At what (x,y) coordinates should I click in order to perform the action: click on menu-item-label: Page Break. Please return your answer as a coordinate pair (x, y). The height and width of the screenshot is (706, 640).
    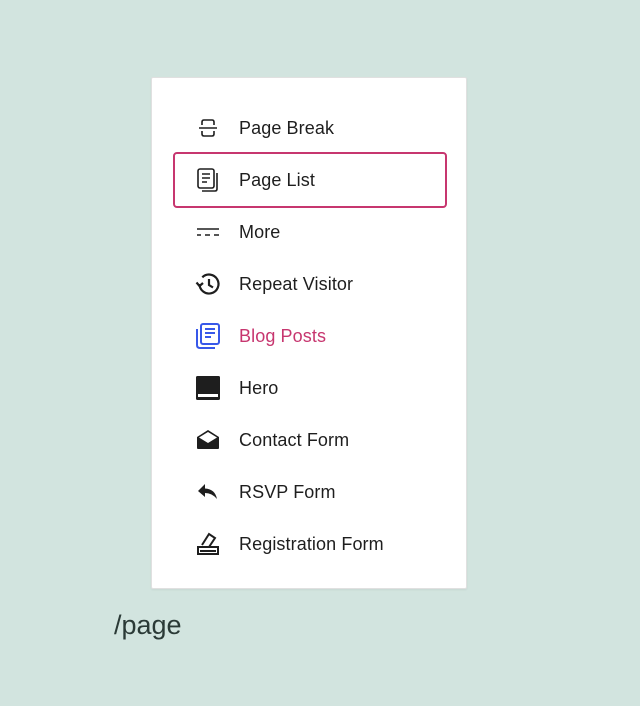
    Looking at the image, I should click on (287, 127).